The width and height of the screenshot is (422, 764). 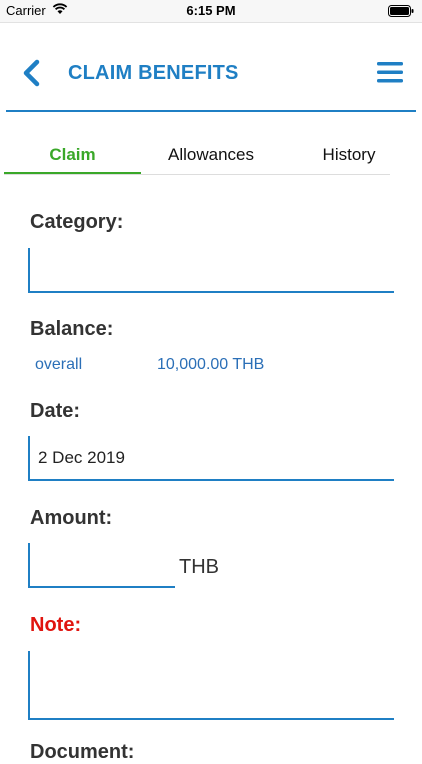 I want to click on chevron-left-icon, so click(x=31, y=73).